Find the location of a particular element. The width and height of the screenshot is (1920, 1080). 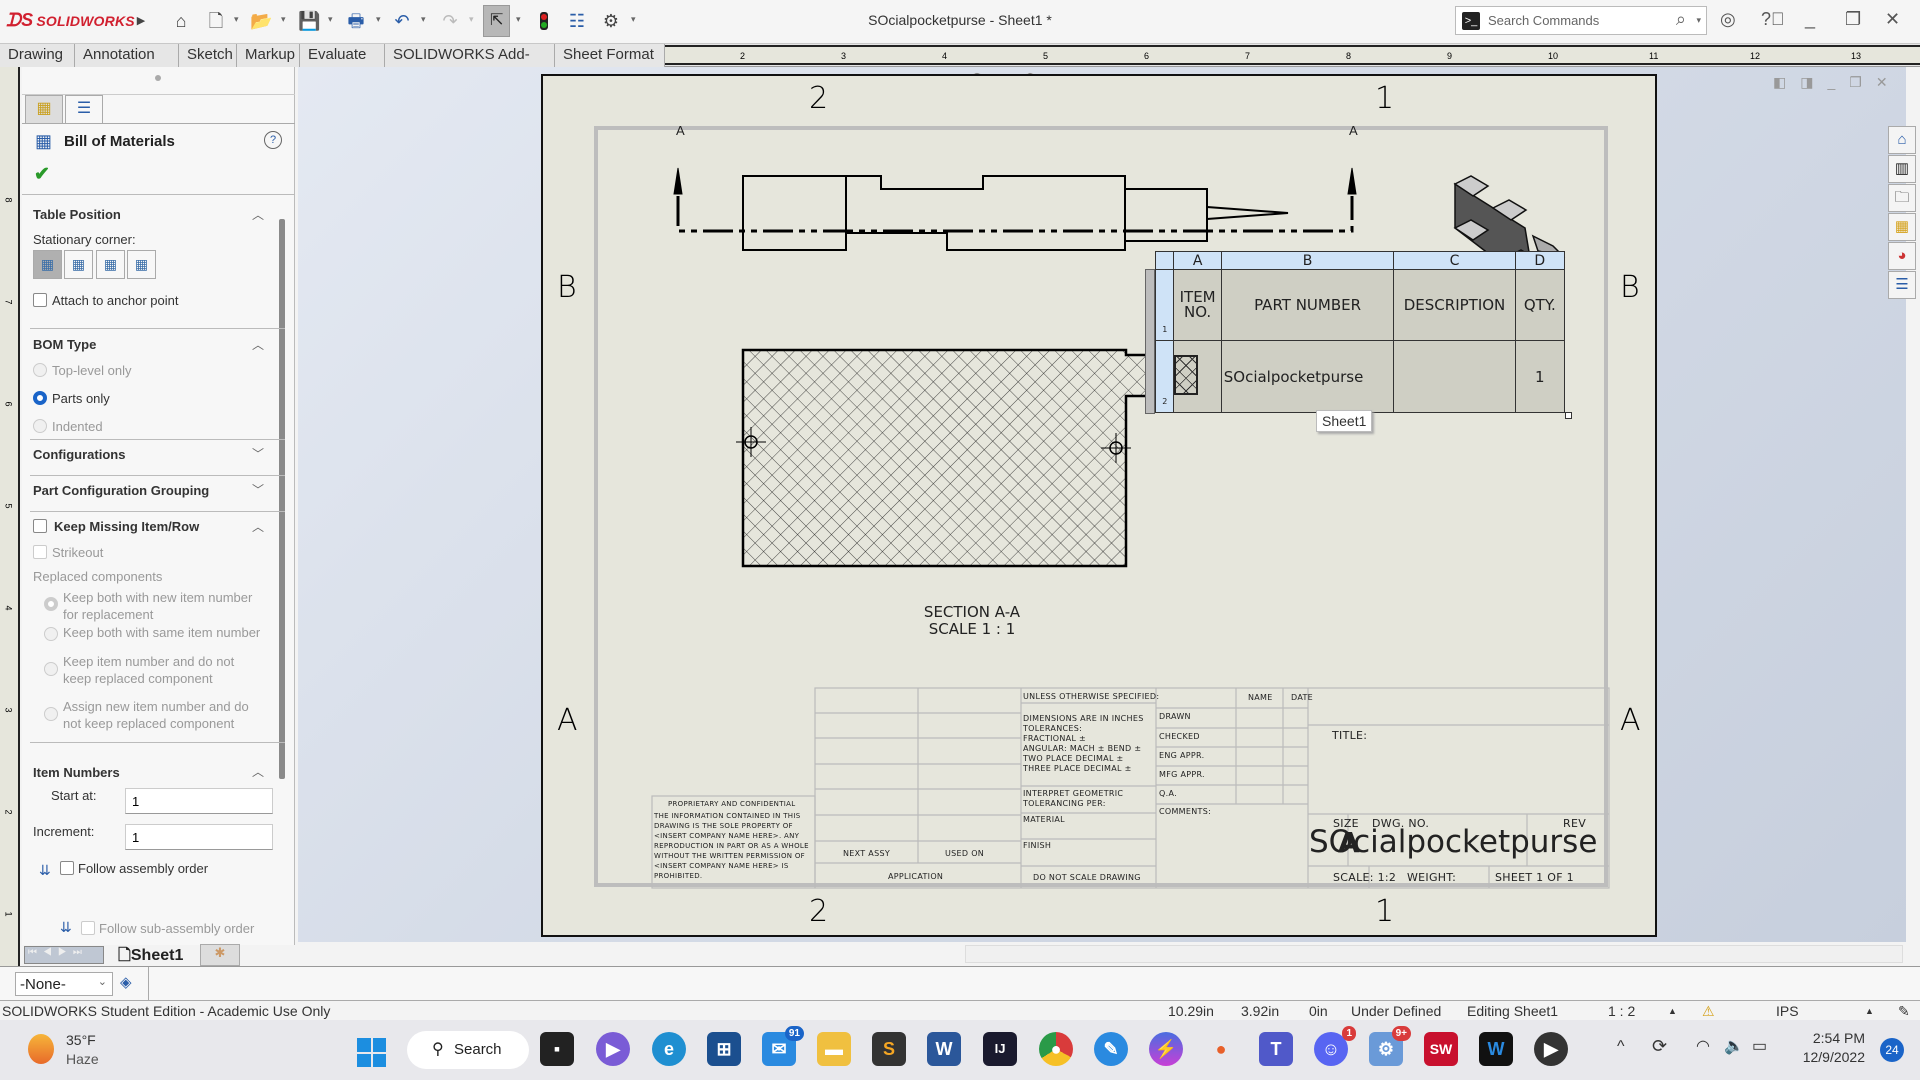

show-hidden-icons: ^ is located at coordinates (1621, 1047).